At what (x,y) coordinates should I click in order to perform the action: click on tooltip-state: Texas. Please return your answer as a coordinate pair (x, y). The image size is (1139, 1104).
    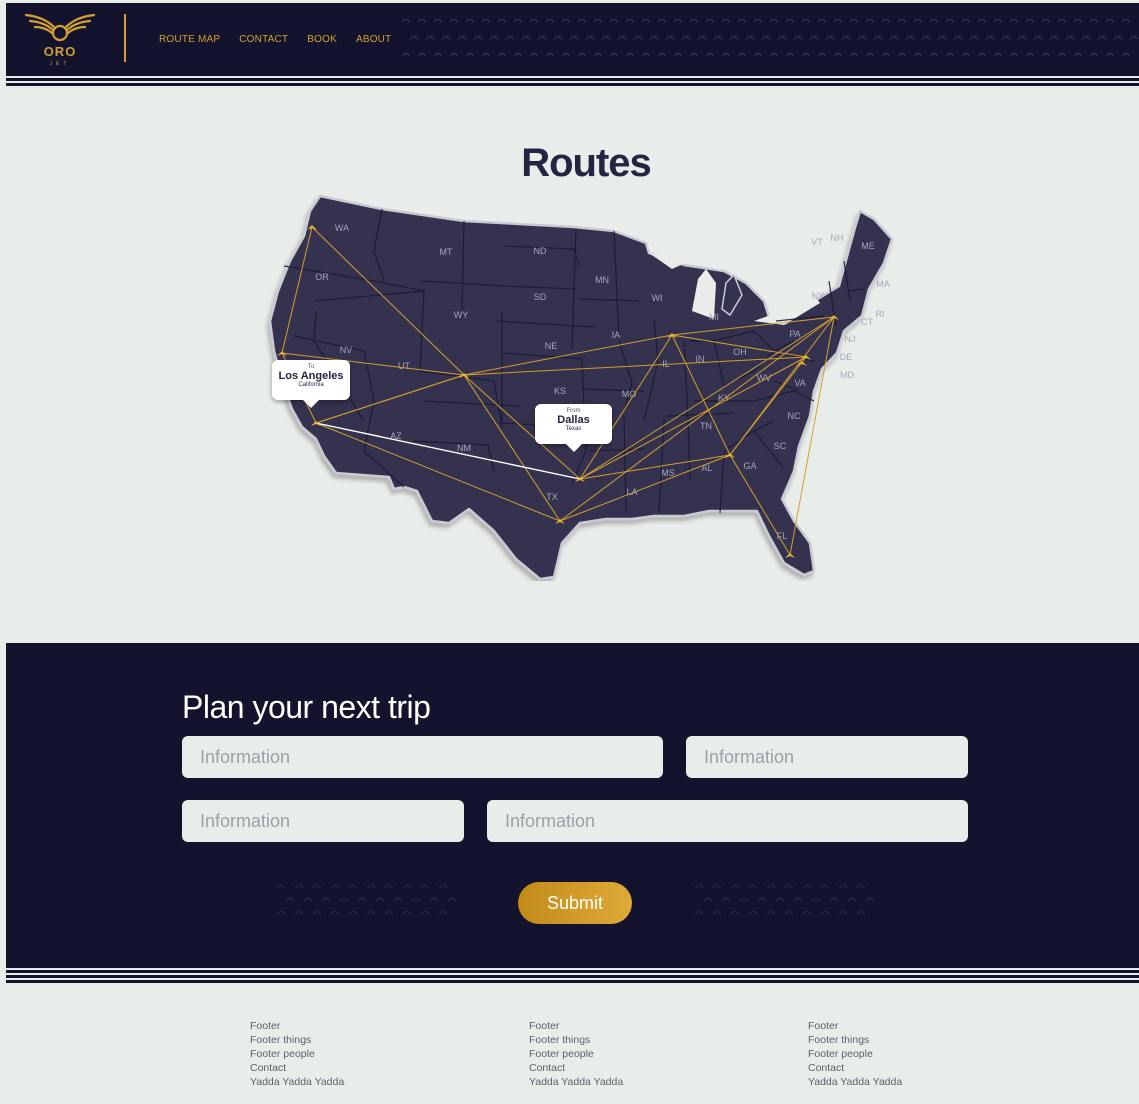
    Looking at the image, I should click on (573, 429).